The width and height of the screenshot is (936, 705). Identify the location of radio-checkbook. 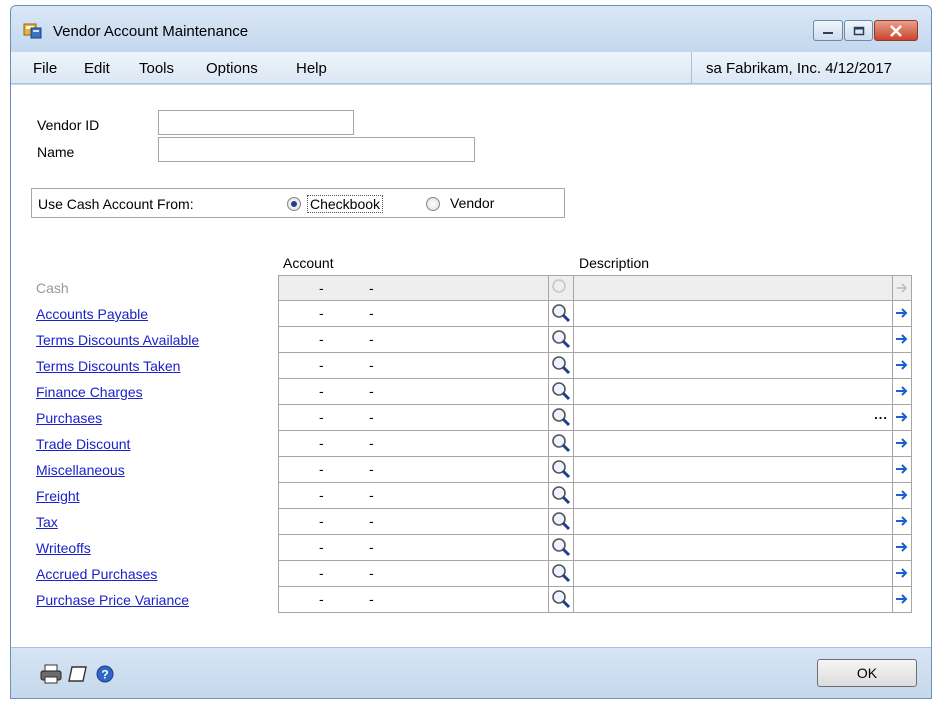
(294, 204).